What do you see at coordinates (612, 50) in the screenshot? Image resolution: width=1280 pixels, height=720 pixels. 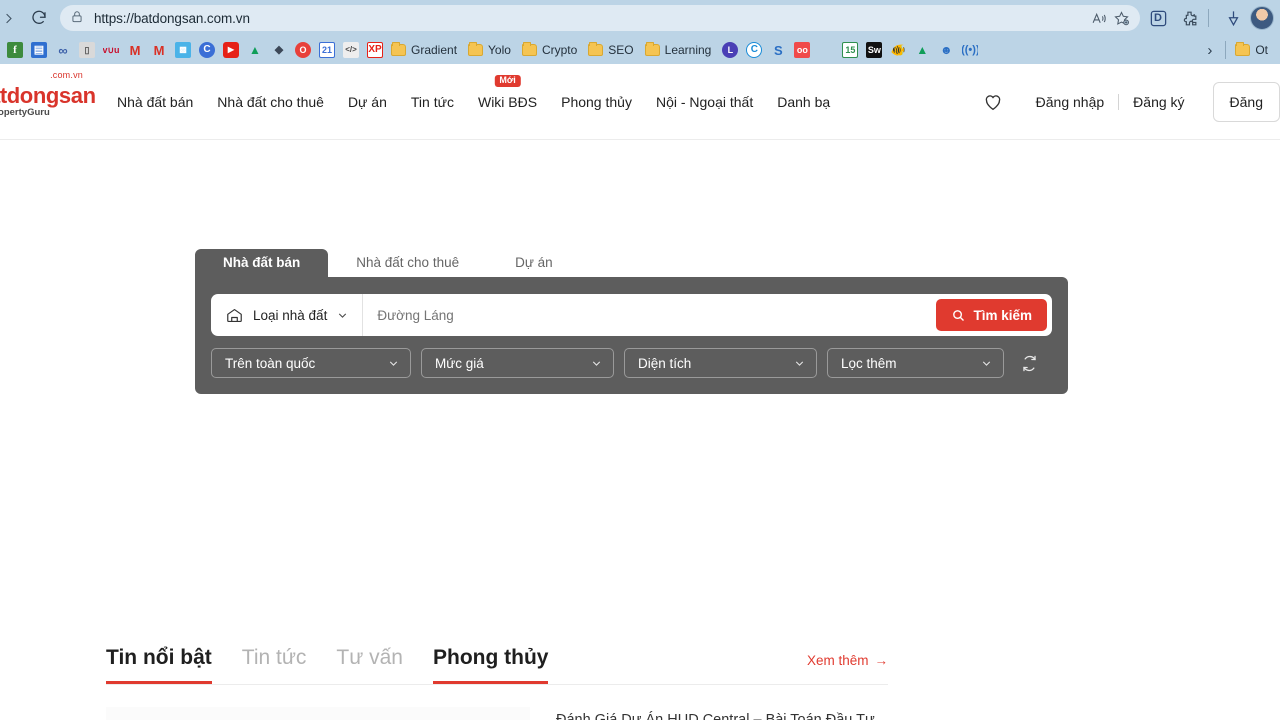 I see `bookmark-folder-seo: SEO` at bounding box center [612, 50].